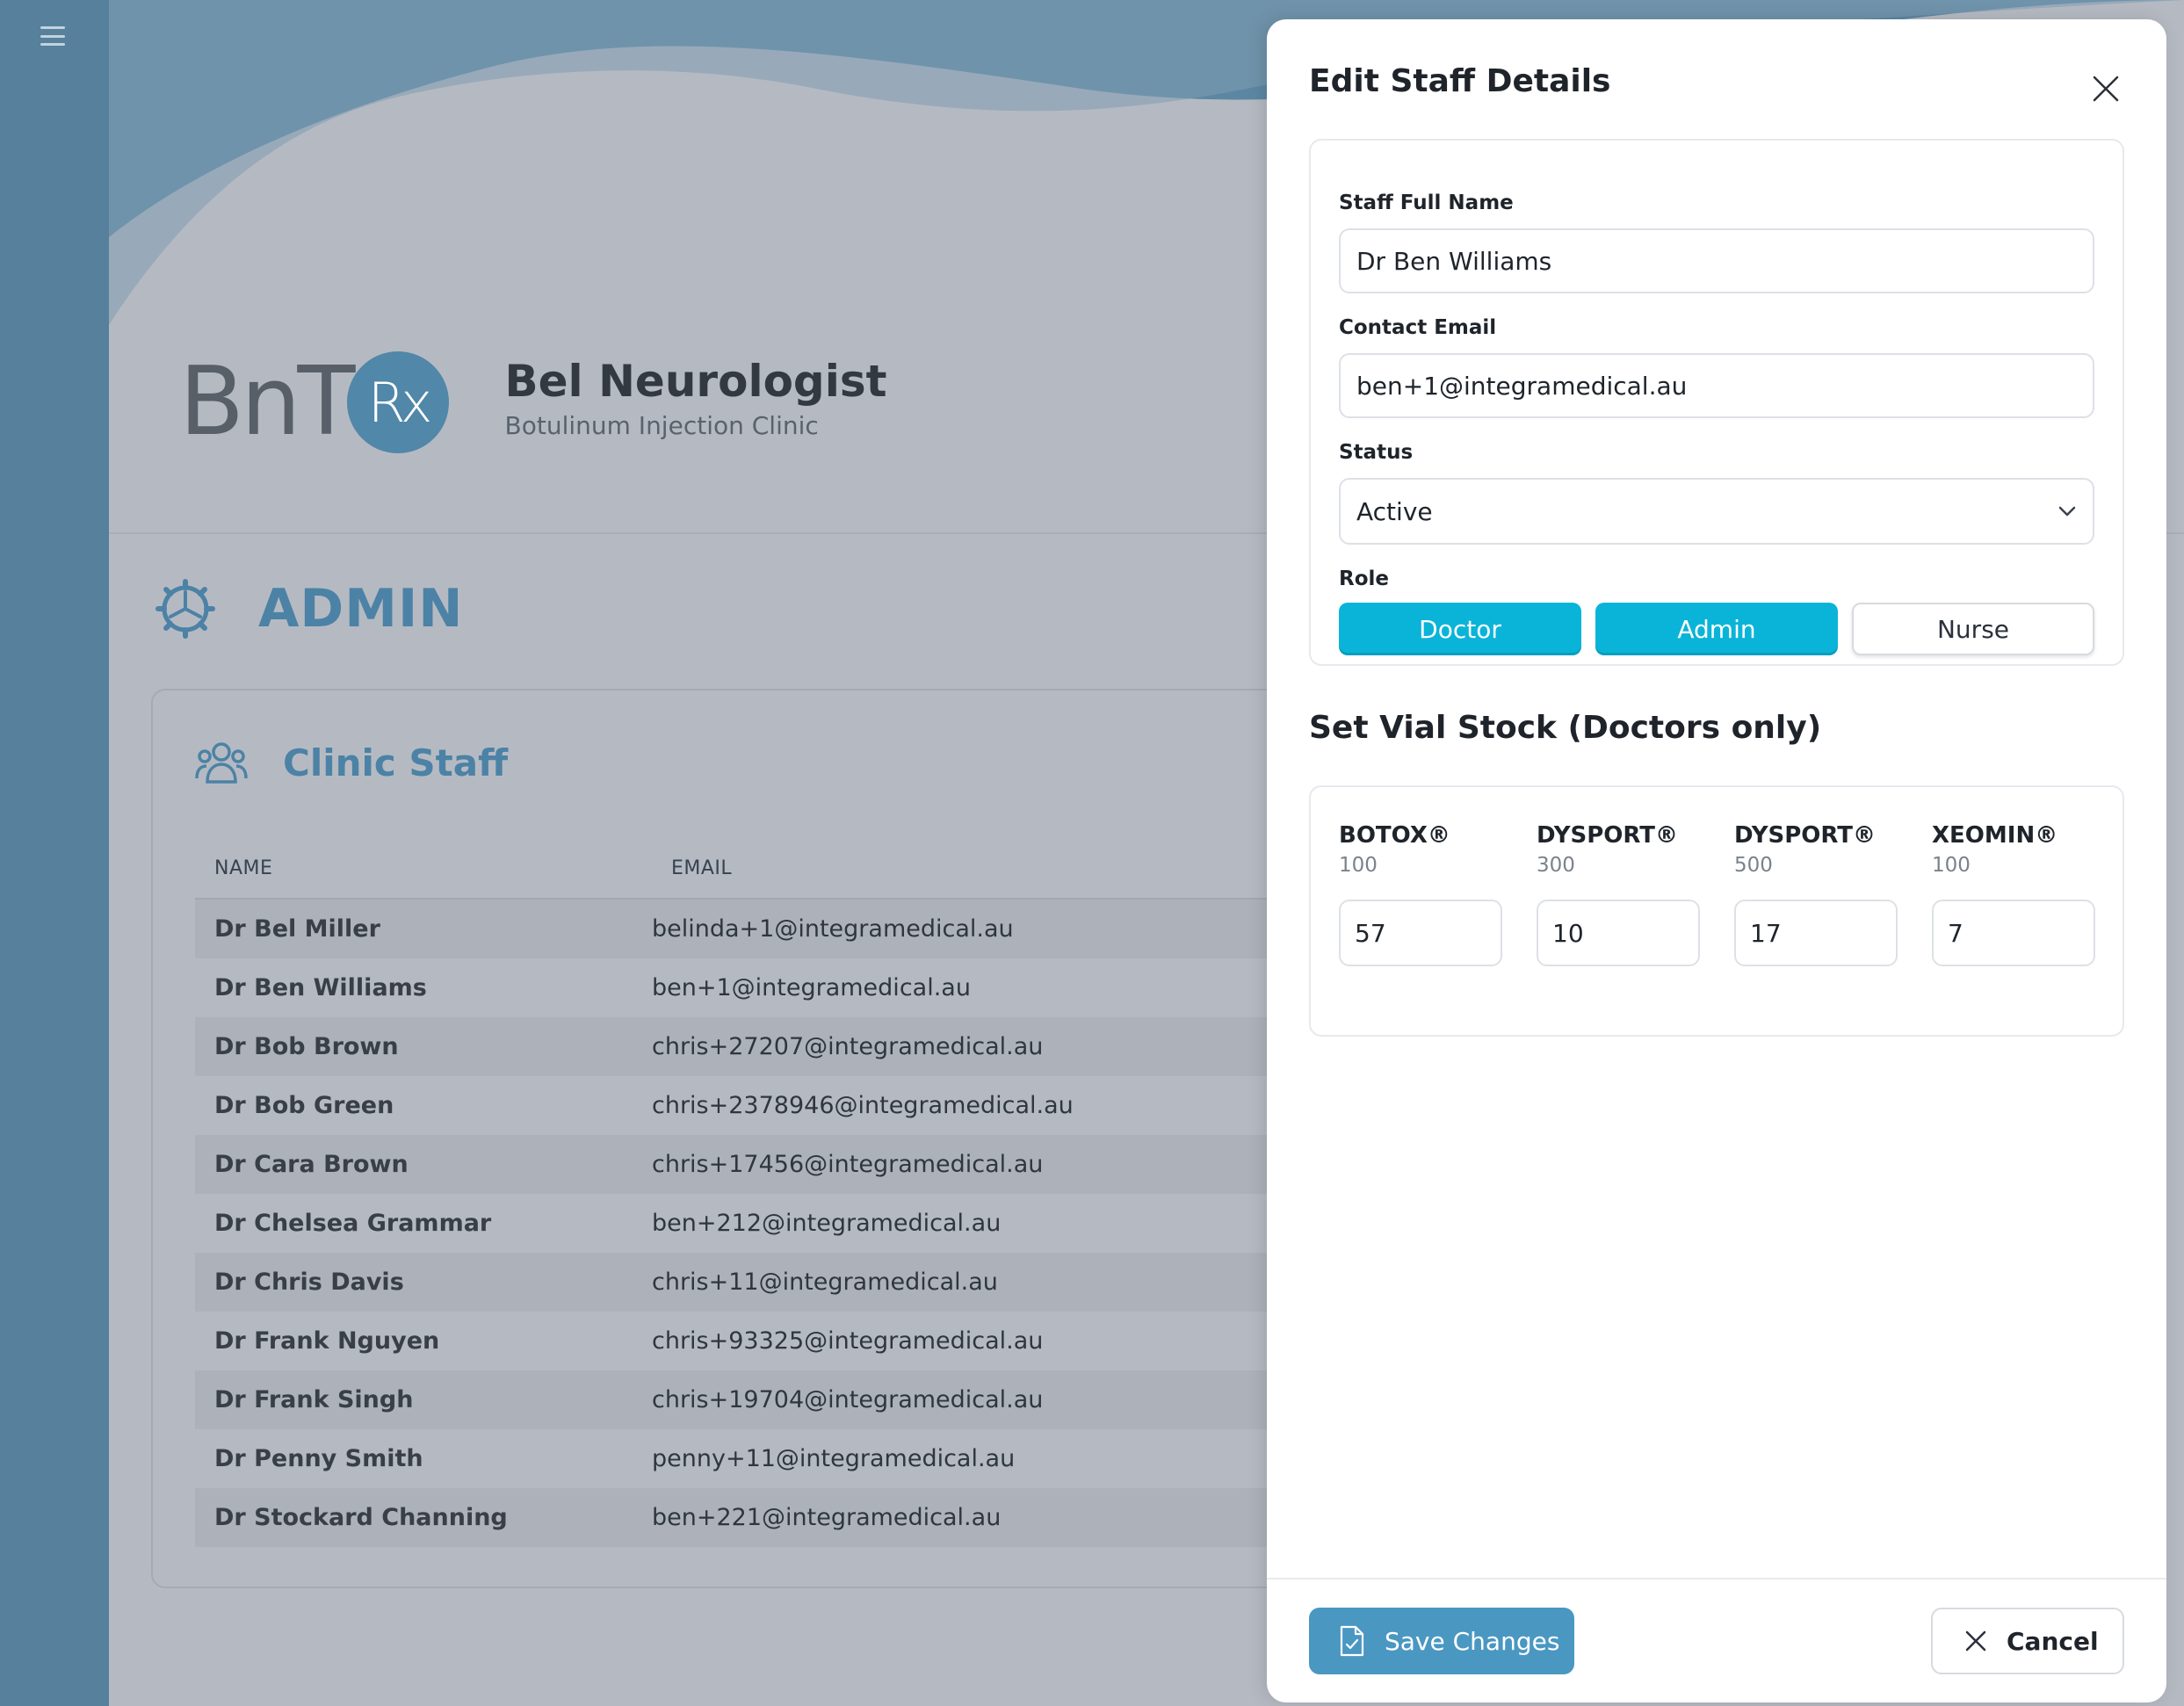 This screenshot has width=2184, height=1706. Describe the element at coordinates (1753, 865) in the screenshot. I see `vial-size: 500` at that location.